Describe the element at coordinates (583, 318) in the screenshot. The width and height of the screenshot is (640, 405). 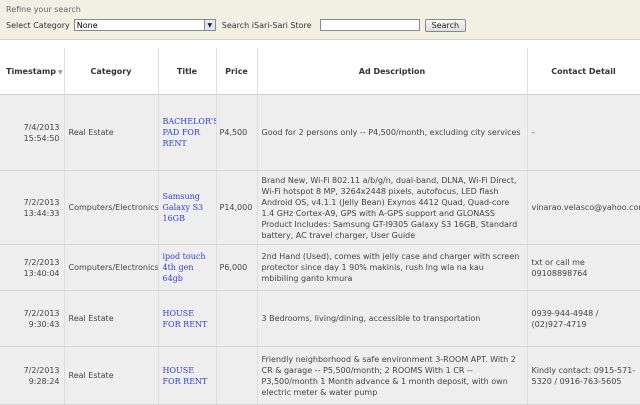
I see `contact-cell: 0939-944-4948 / (02)927-4719` at that location.